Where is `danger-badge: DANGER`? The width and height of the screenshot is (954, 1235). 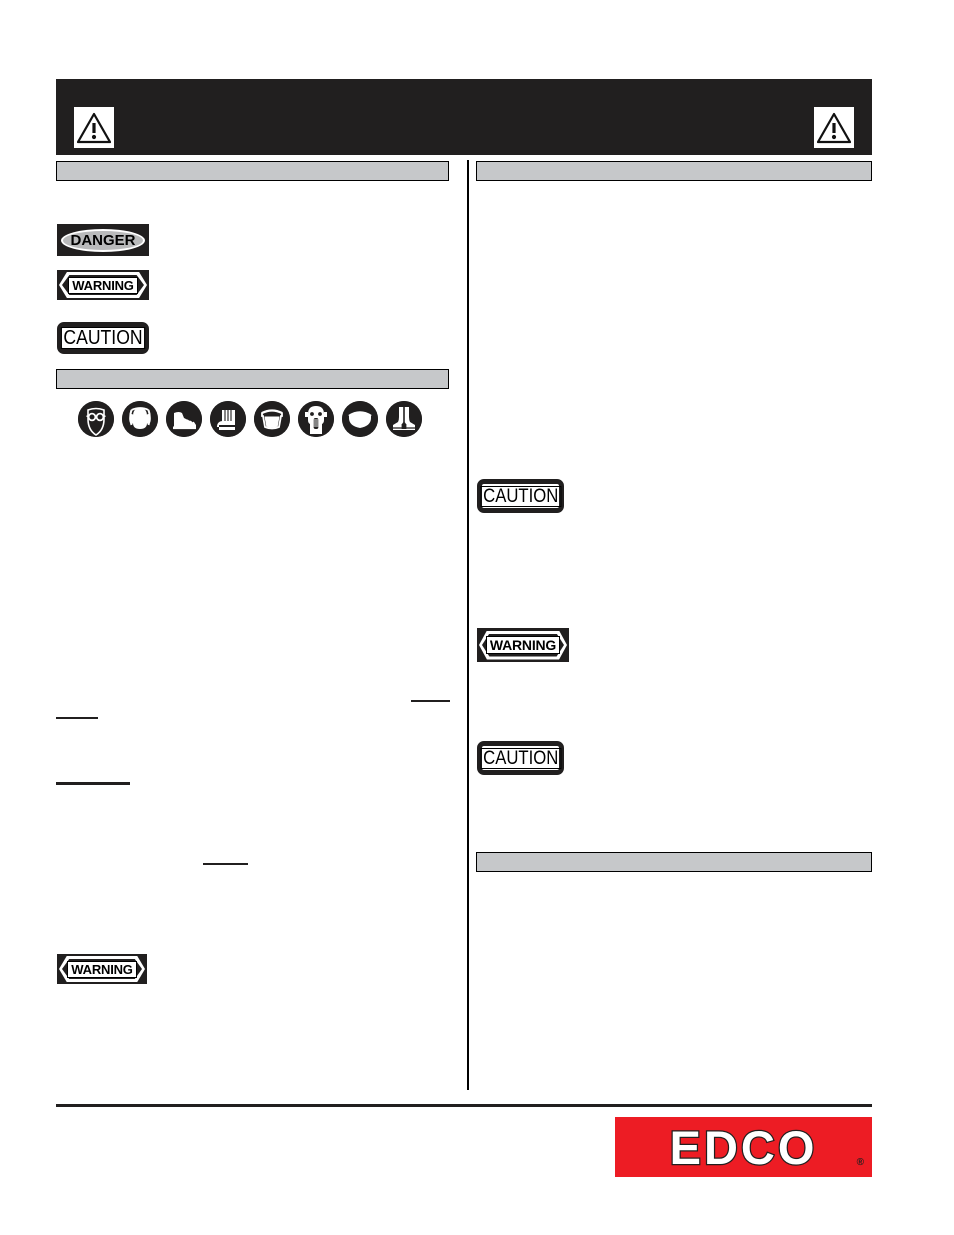
danger-badge: DANGER is located at coordinates (103, 240).